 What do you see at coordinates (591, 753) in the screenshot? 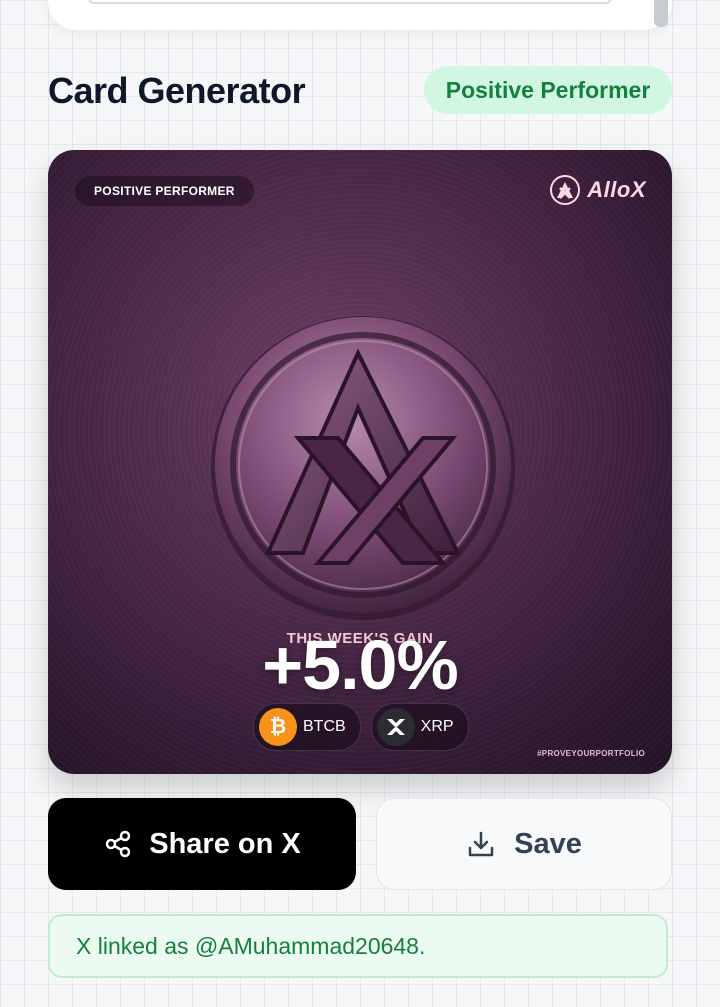
I see `hashtag: #PROVEYOURPORTFOLIO` at bounding box center [591, 753].